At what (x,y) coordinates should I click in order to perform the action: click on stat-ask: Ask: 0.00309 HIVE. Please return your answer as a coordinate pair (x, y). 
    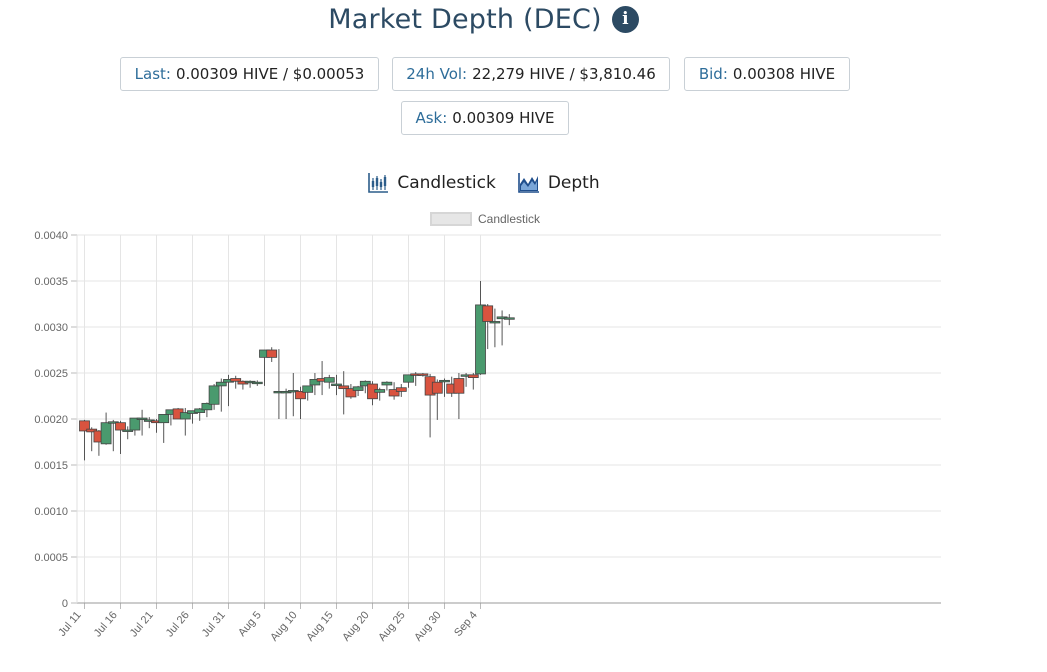
    Looking at the image, I should click on (485, 118).